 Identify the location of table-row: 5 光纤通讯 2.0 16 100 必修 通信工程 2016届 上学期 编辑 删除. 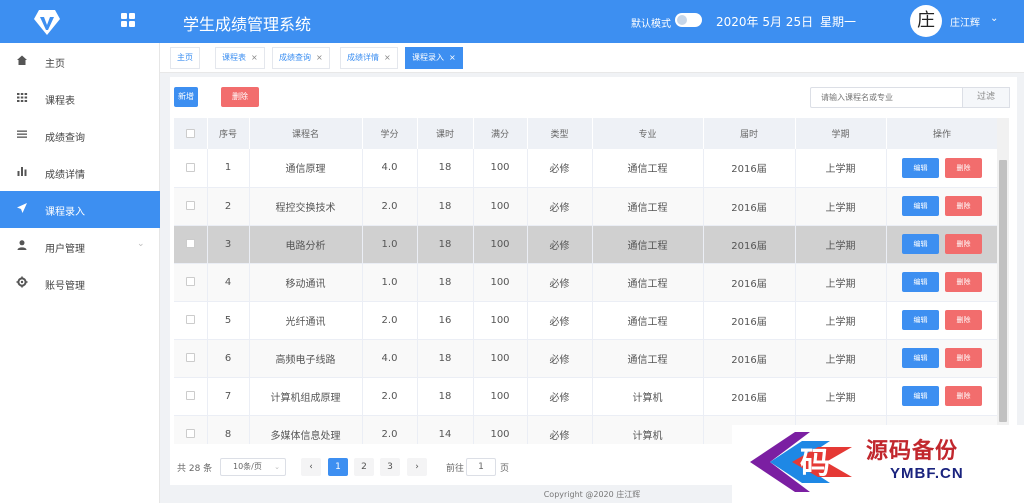
(586, 320).